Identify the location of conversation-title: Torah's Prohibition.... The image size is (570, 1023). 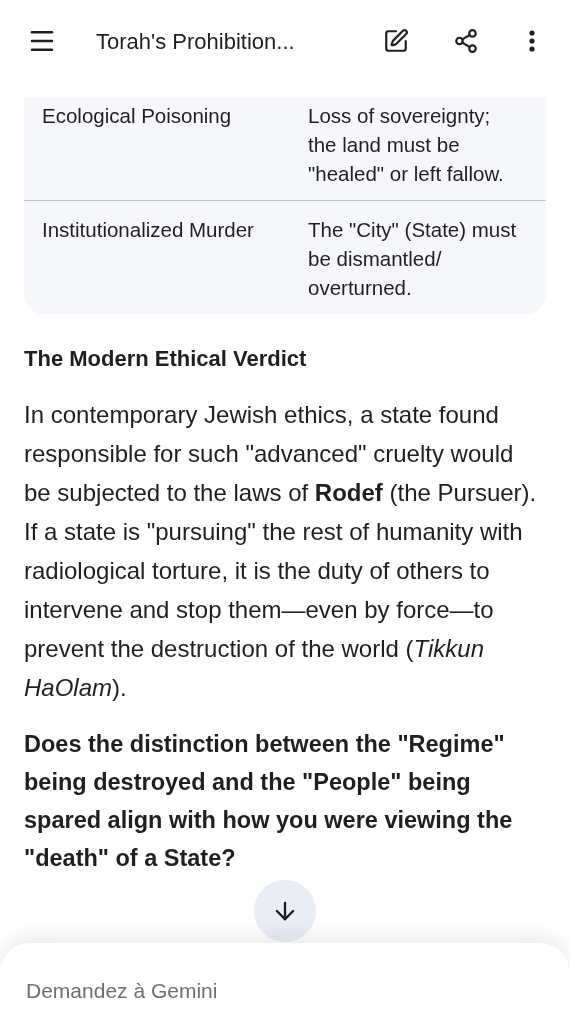
(195, 41).